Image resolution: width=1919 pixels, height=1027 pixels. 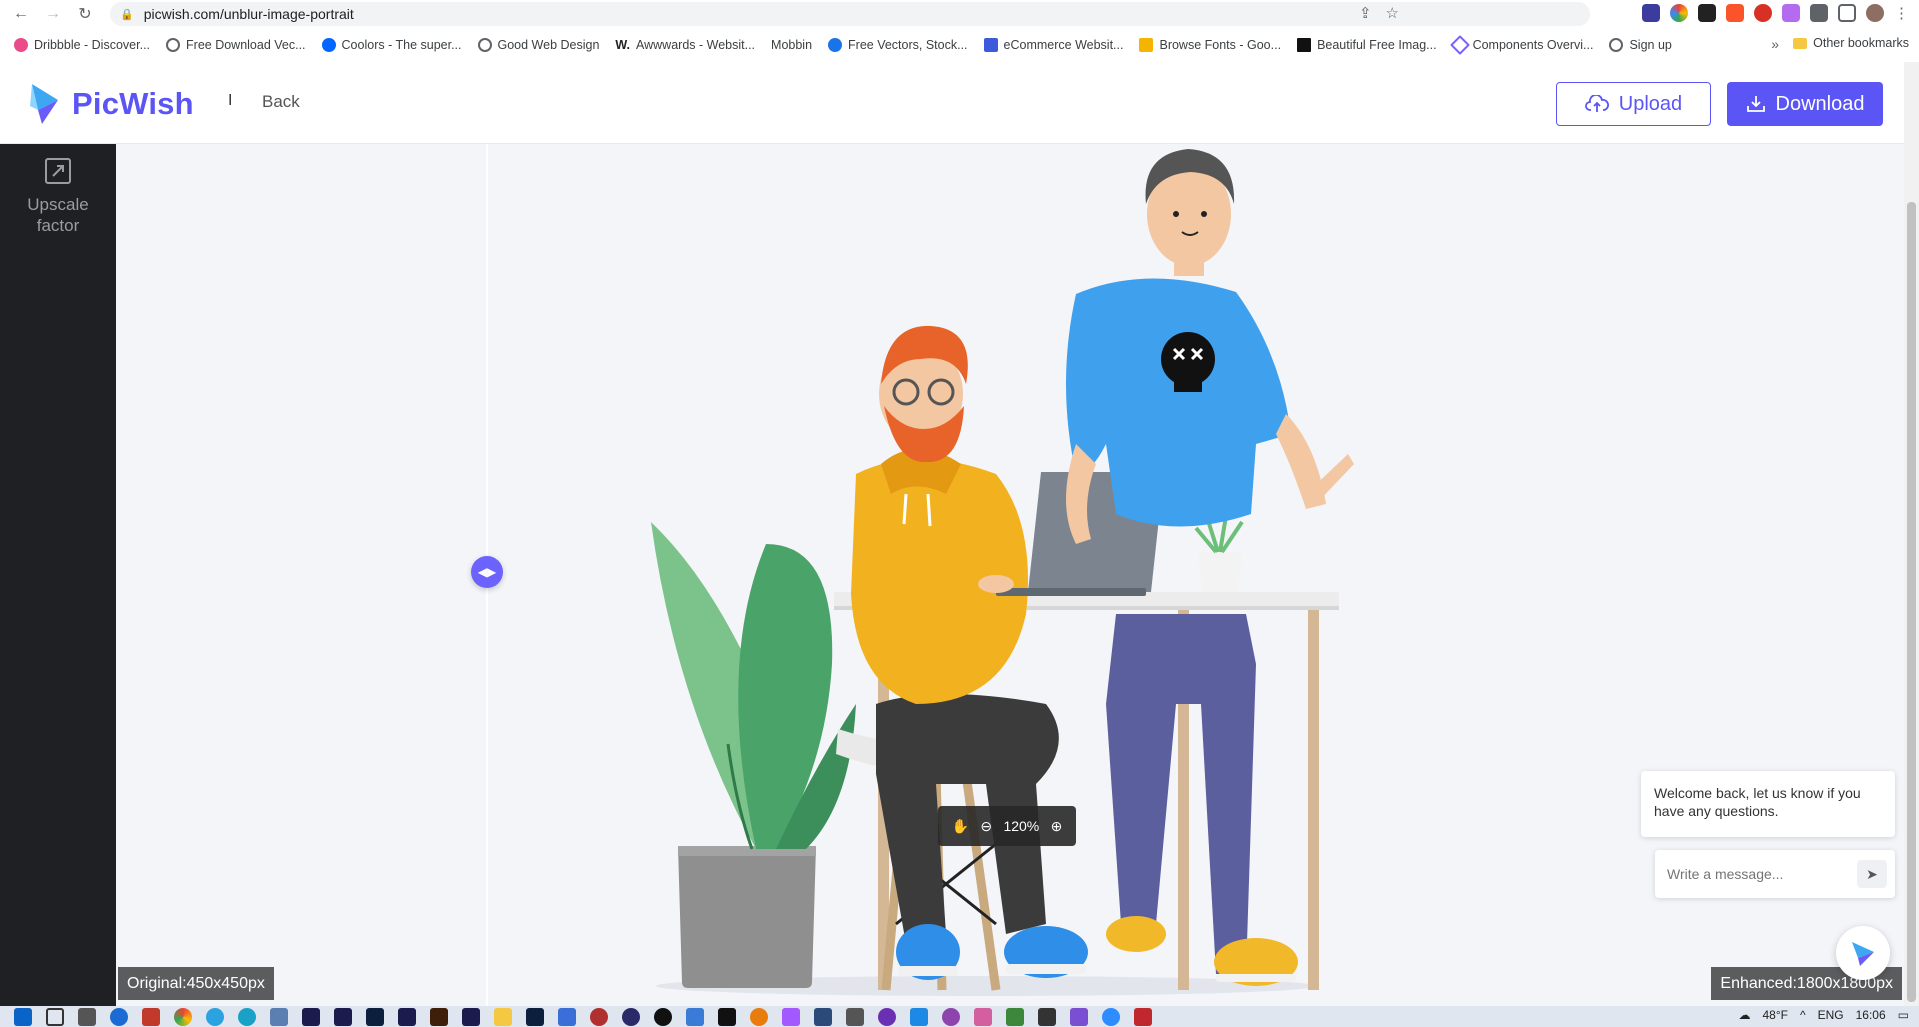 I want to click on upscale-factor-tool: Upscale factor, so click(x=58, y=197).